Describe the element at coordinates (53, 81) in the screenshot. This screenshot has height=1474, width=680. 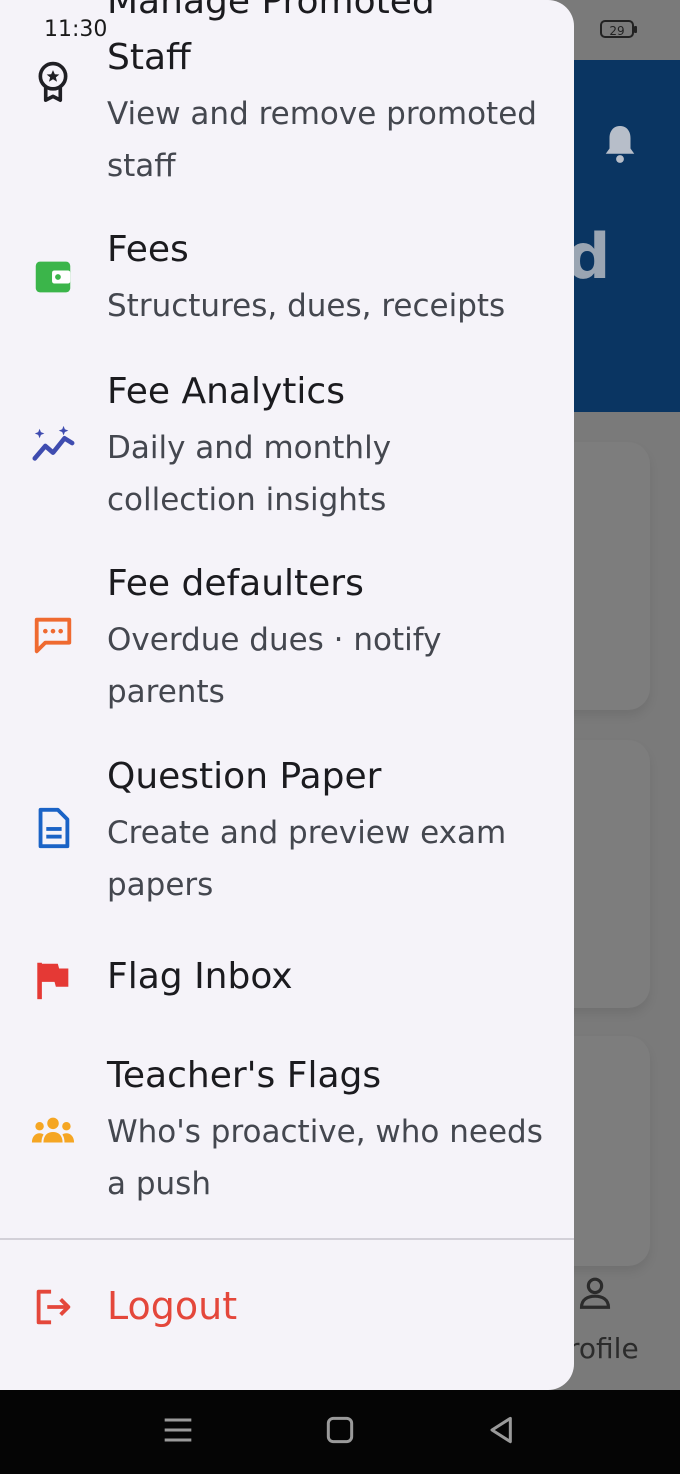
I see `award-badge-icon` at that location.